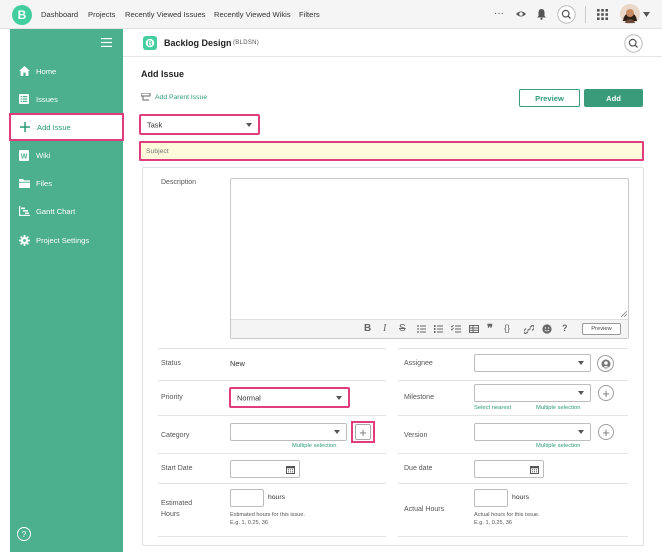  What do you see at coordinates (25, 127) in the screenshot?
I see `plus-icon` at bounding box center [25, 127].